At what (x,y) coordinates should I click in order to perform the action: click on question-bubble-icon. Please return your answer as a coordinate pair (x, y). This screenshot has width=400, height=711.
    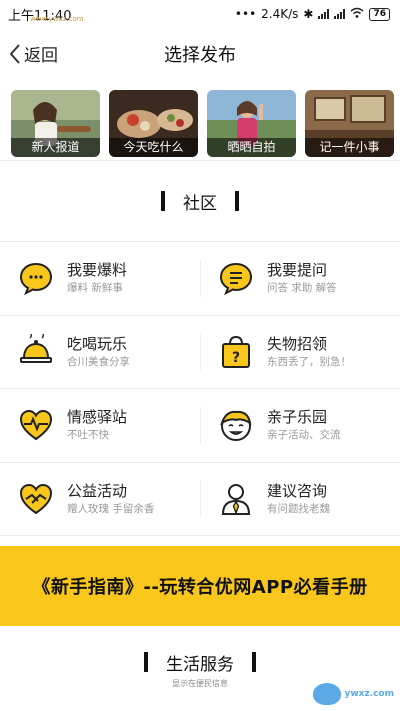
    Looking at the image, I should click on (236, 279).